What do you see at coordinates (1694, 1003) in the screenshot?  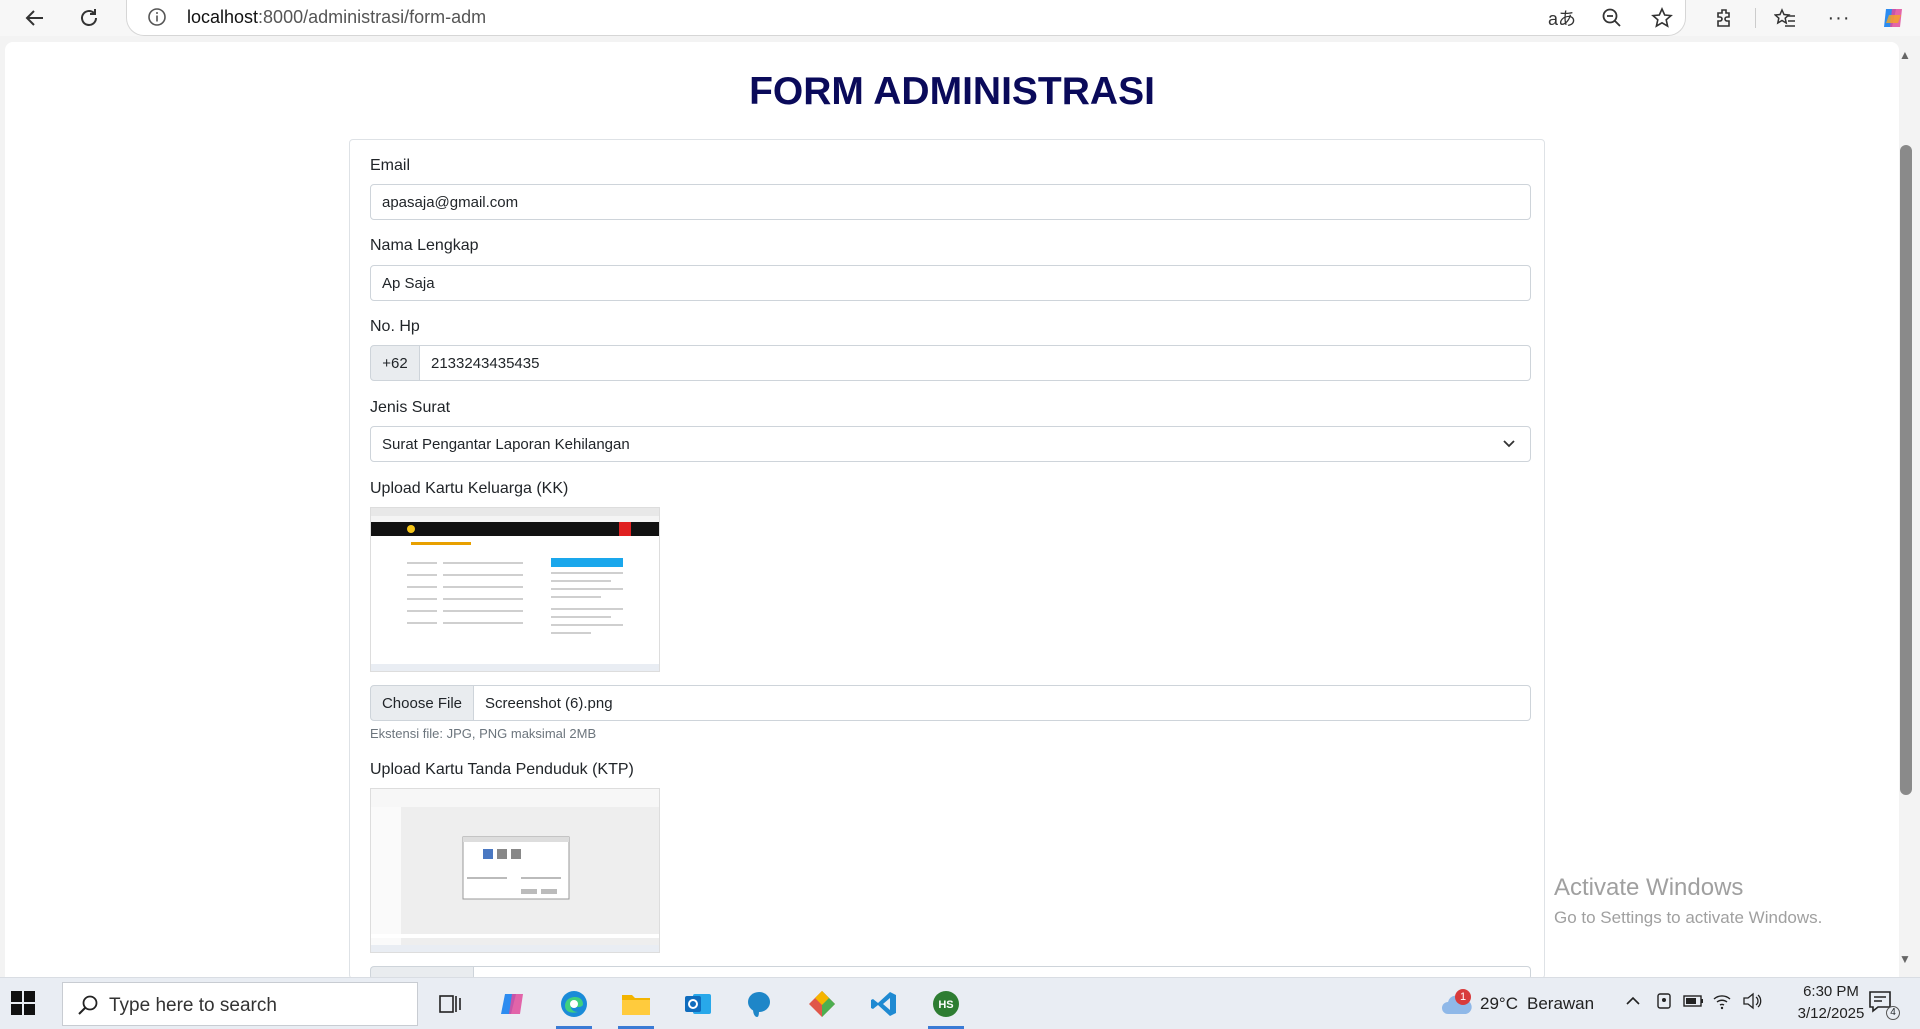 I see `battery-icon` at bounding box center [1694, 1003].